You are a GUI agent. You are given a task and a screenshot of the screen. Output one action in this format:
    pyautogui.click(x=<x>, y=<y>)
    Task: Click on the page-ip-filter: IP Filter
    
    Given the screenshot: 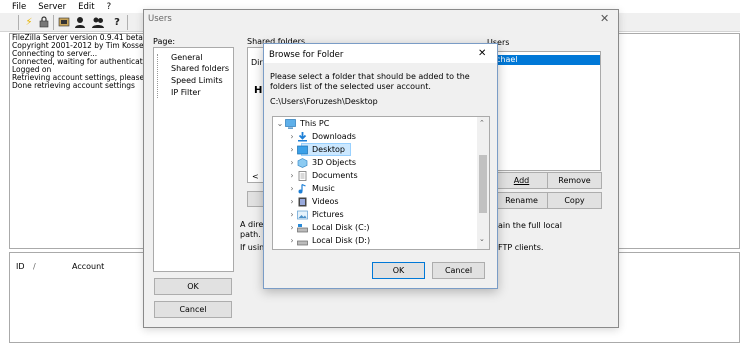 What is the action you would take?
    pyautogui.click(x=186, y=92)
    